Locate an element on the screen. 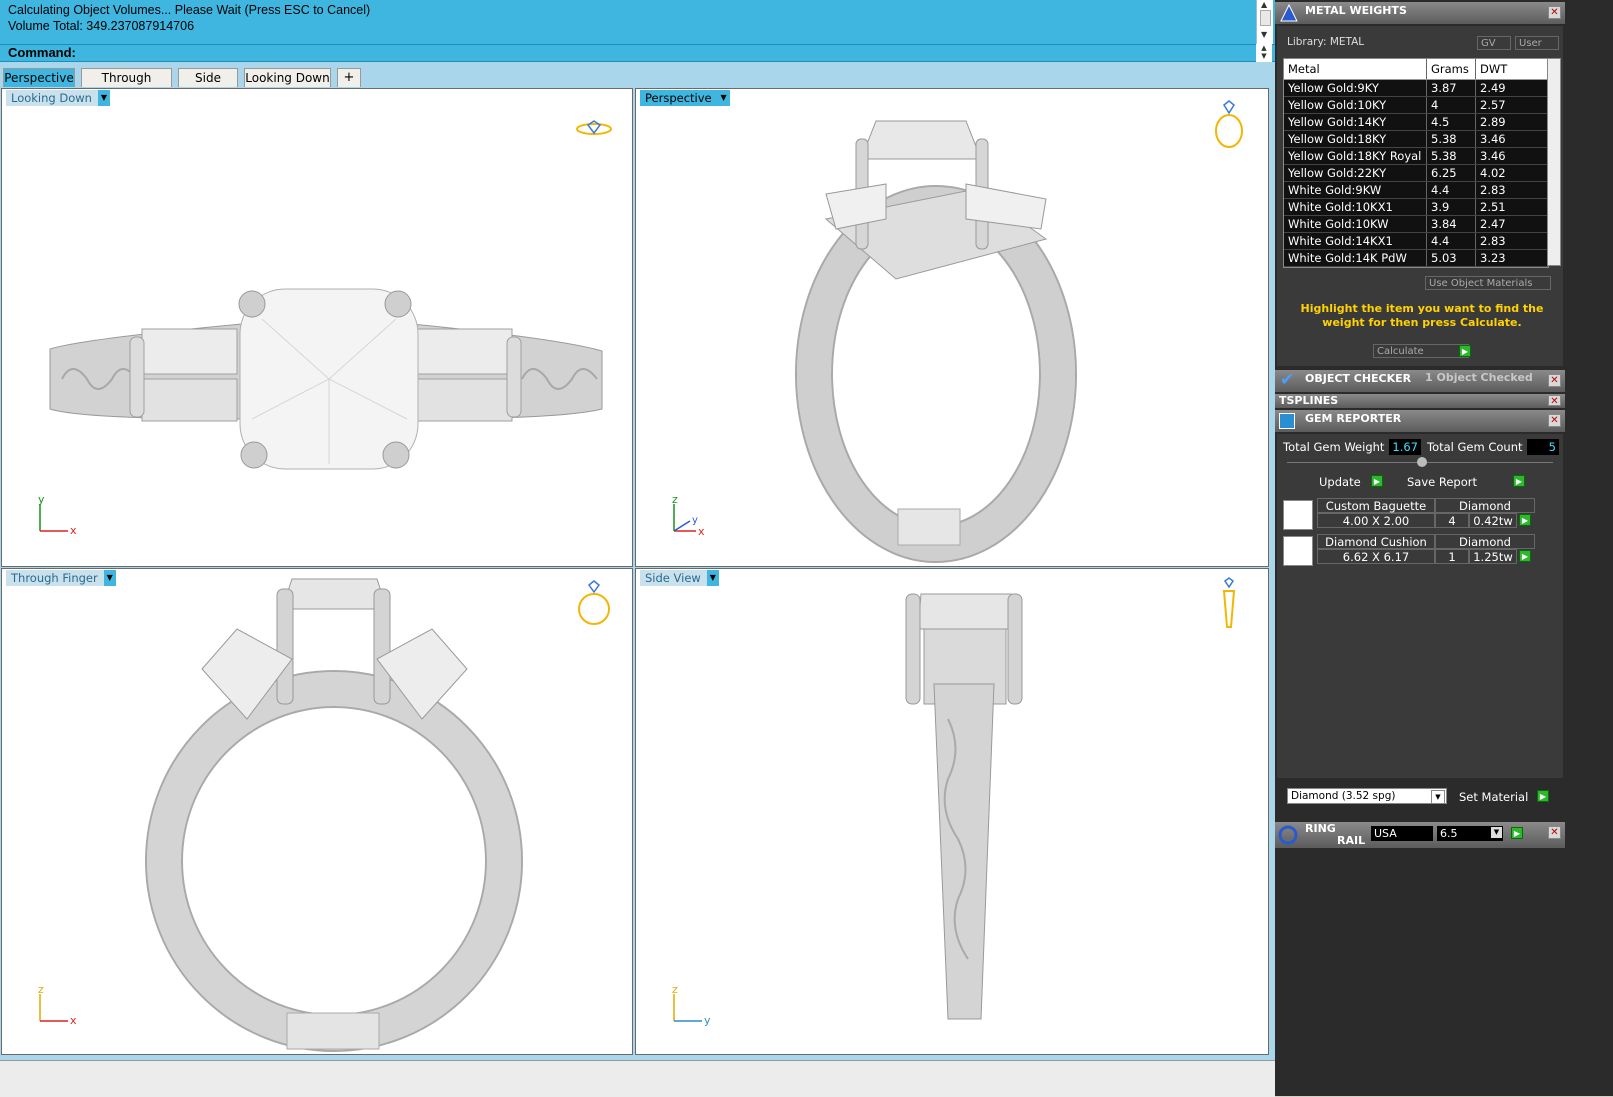 The image size is (1613, 1097). metal-row: White Gold:10KW 3.84 2.47 is located at coordinates (1416, 224).